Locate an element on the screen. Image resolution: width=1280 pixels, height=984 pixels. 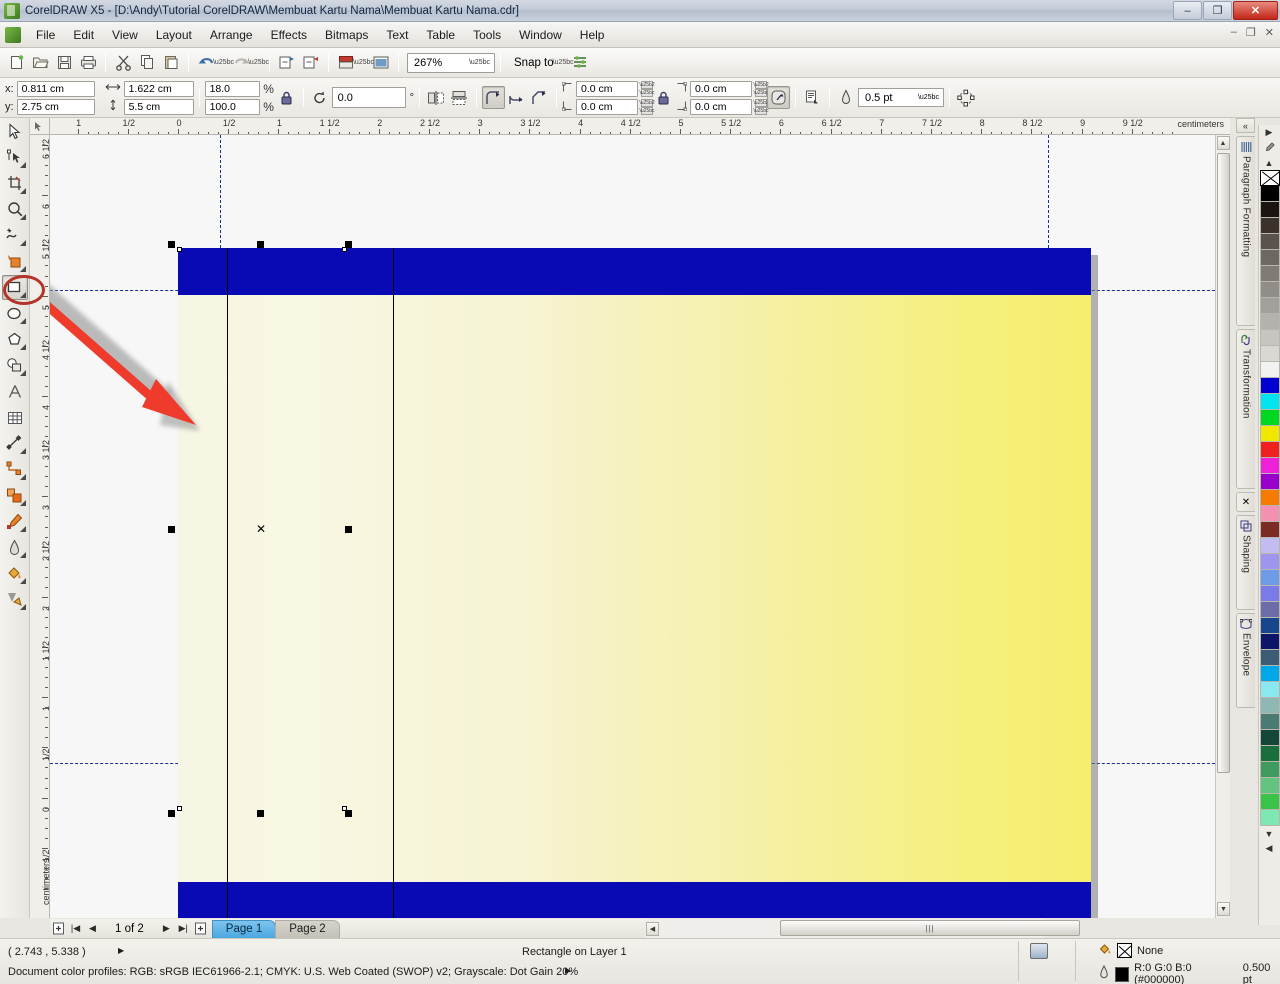
object-height-input: 5.5 cm is located at coordinates (158, 106).